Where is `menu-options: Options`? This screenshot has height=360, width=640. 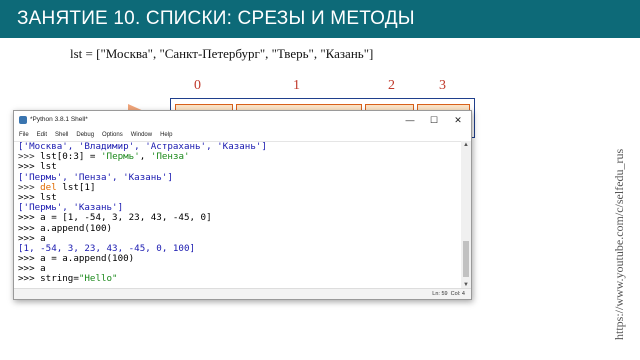 menu-options: Options is located at coordinates (112, 135).